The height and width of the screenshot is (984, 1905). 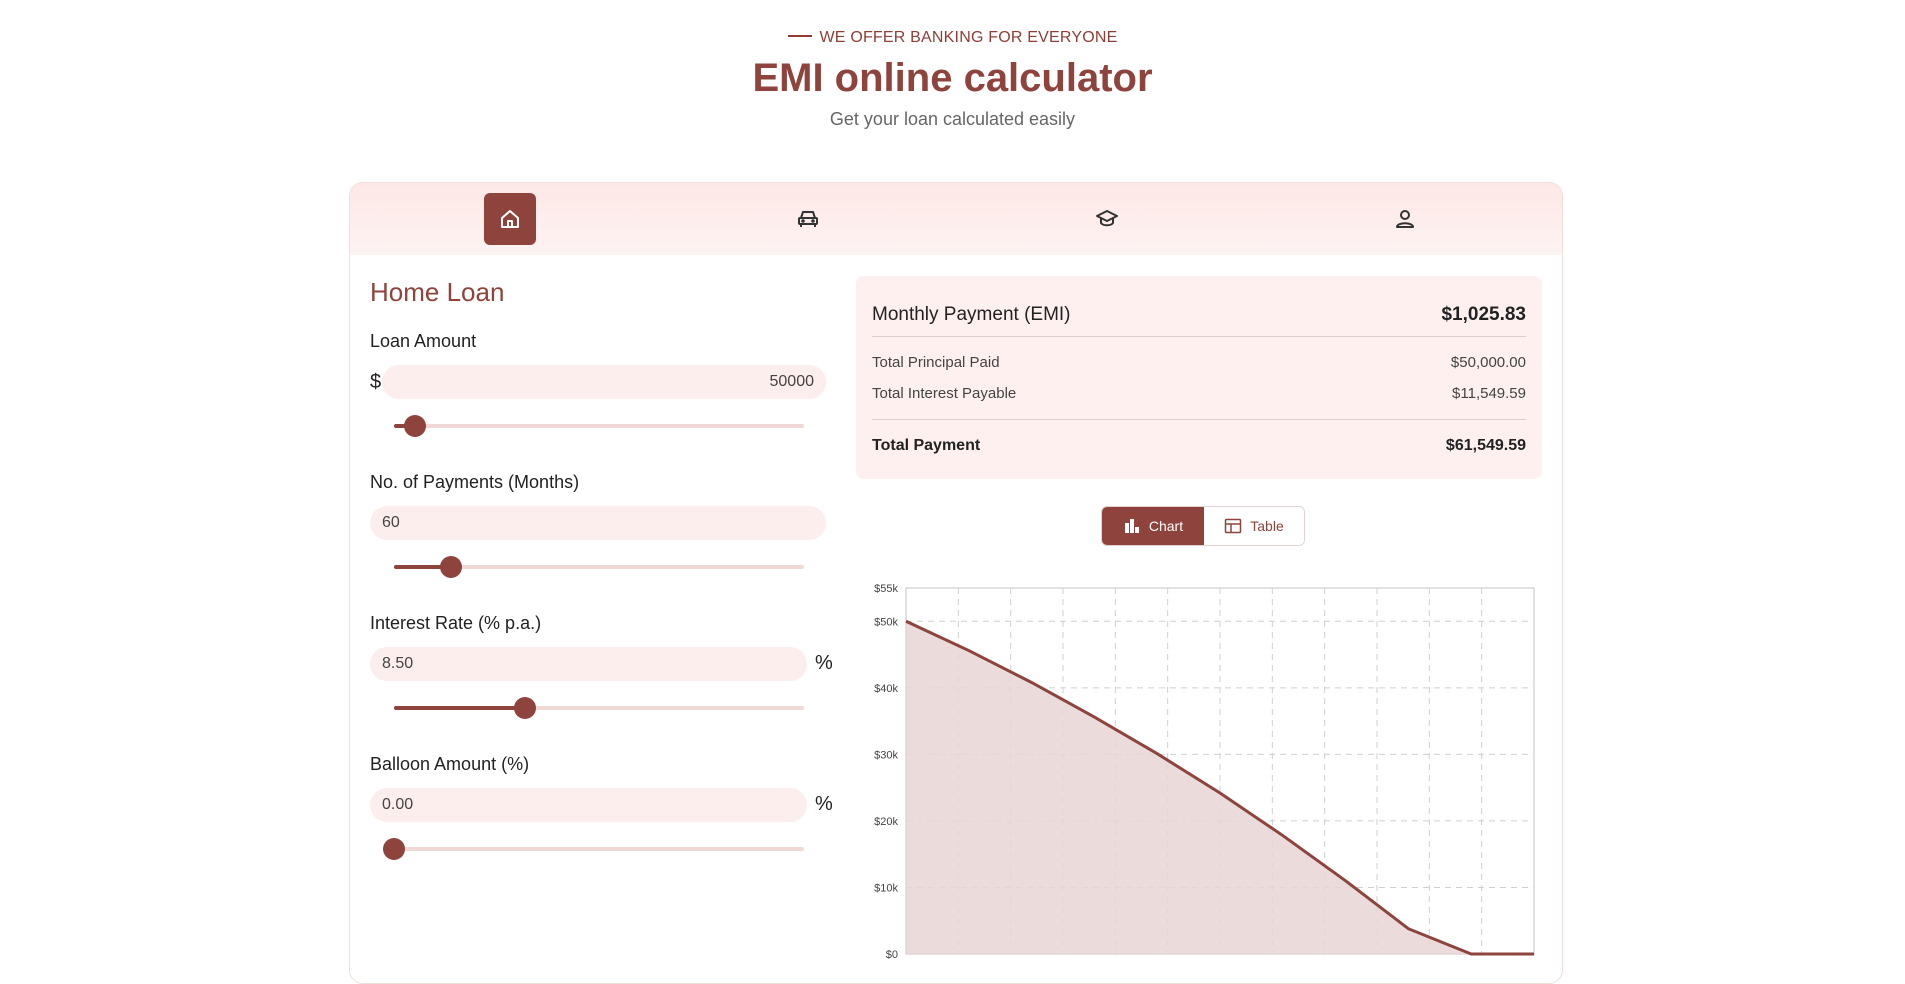 What do you see at coordinates (886, 622) in the screenshot?
I see `y-tick-label: $50k` at bounding box center [886, 622].